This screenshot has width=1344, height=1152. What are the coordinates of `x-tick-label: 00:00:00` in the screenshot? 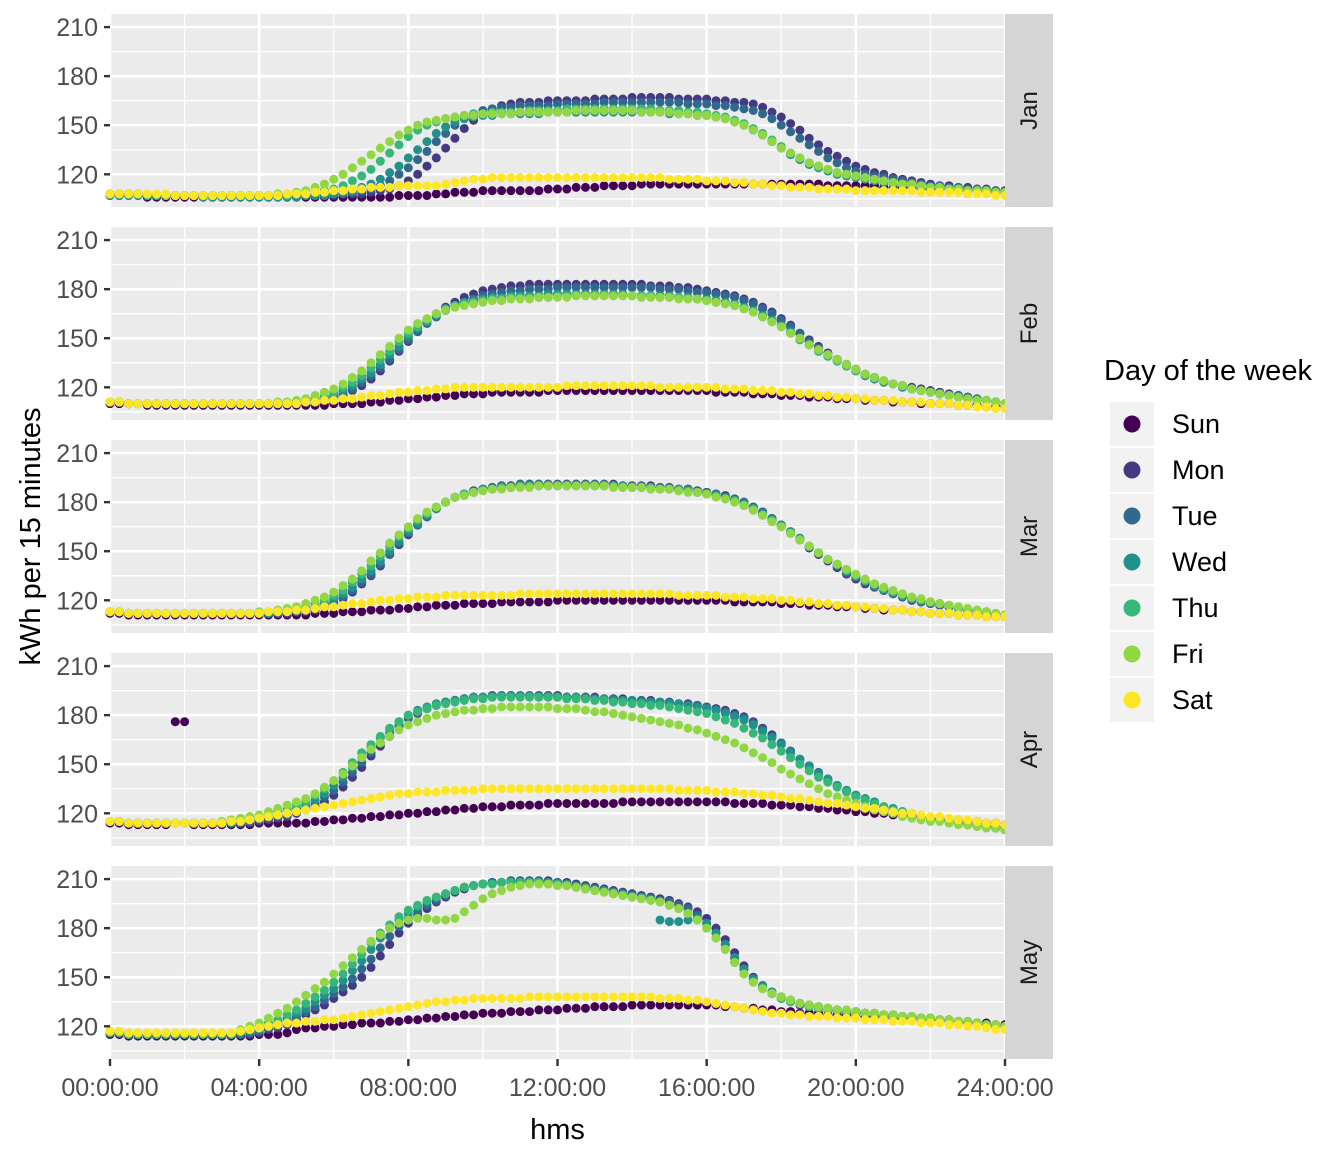 It's located at (109, 1088).